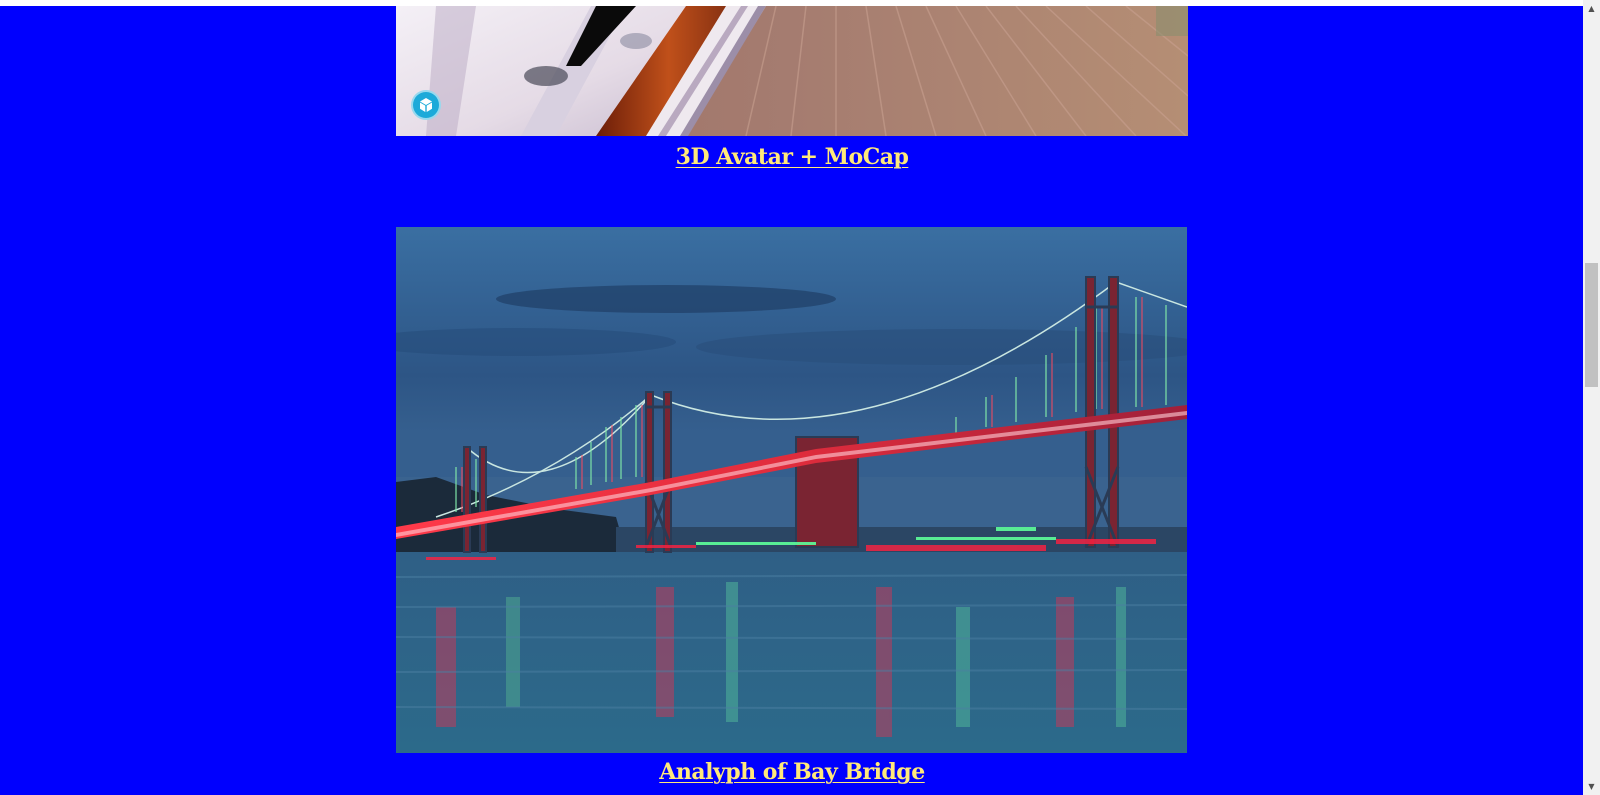 Image resolution: width=1600 pixels, height=795 pixels. I want to click on 3d-avatar-preview-image, so click(792, 71).